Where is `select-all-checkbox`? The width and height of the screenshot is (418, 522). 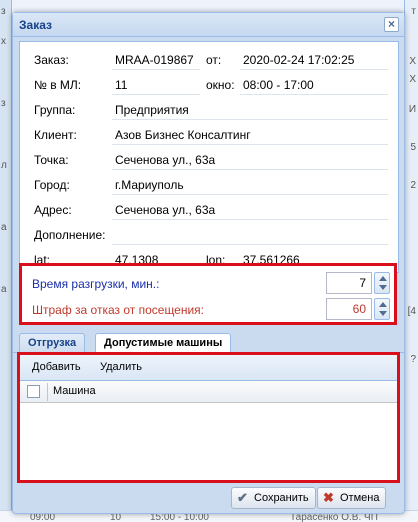 select-all-checkbox is located at coordinates (33, 391).